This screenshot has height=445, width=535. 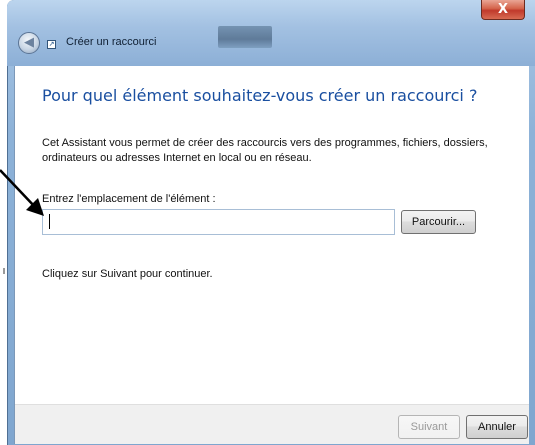 What do you see at coordinates (111, 42) in the screenshot?
I see `window-title: Créer un raccourci` at bounding box center [111, 42].